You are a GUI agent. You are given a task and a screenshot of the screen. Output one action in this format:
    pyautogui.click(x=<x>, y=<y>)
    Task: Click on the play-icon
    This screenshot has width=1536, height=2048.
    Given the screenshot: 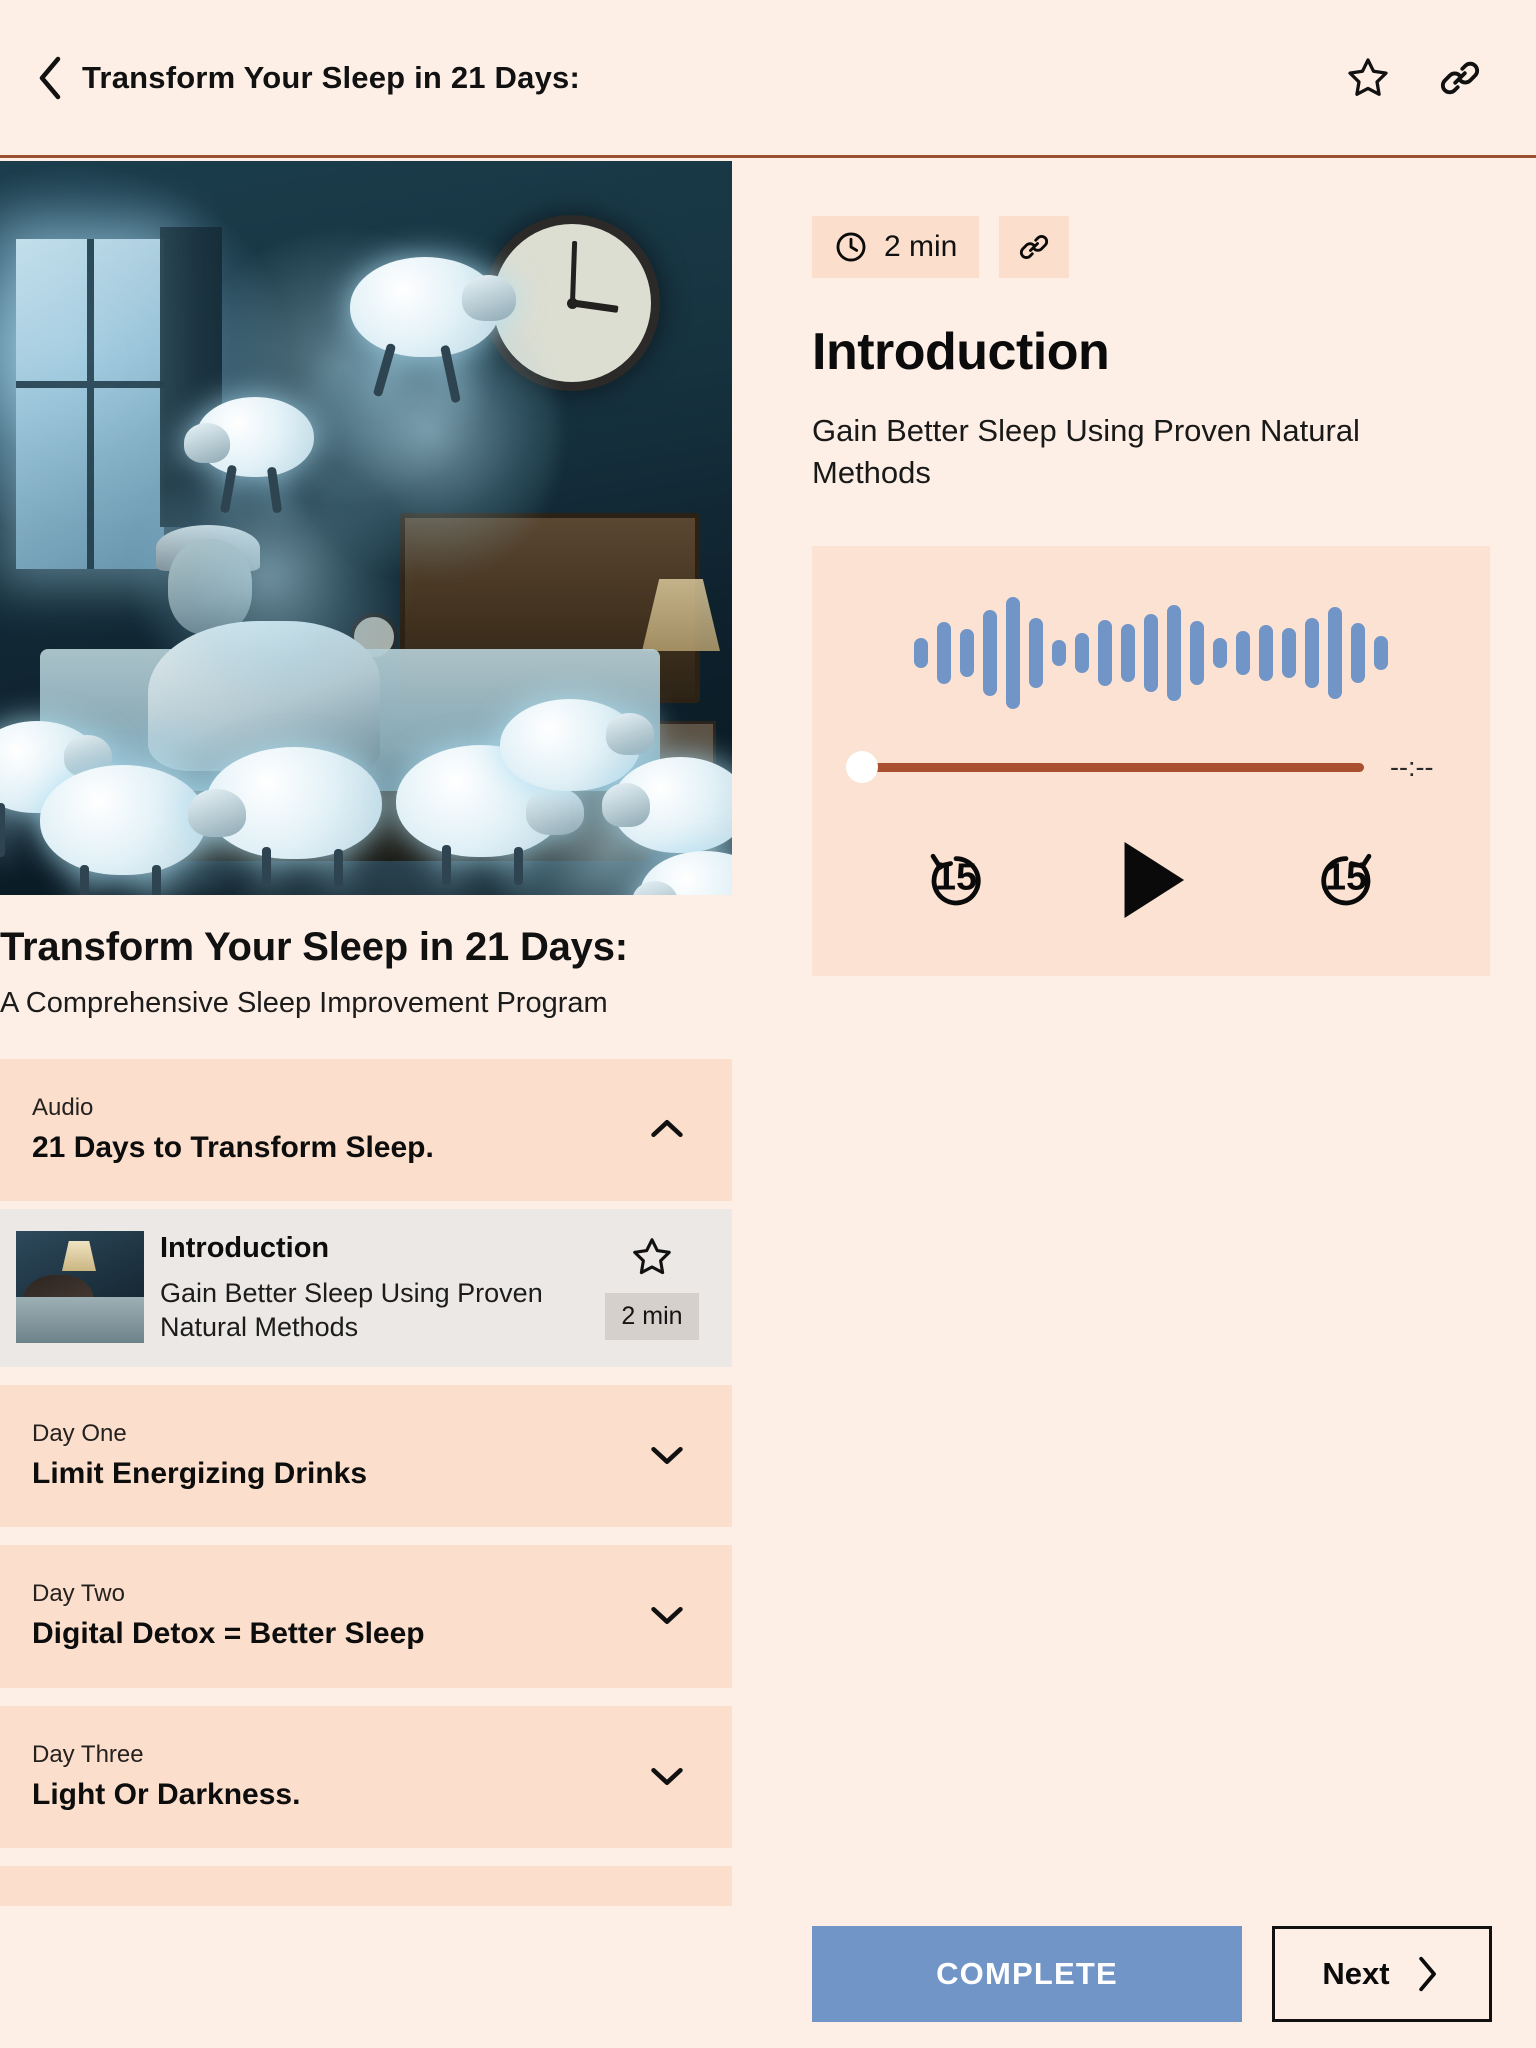 What is the action you would take?
    pyautogui.click(x=1154, y=879)
    